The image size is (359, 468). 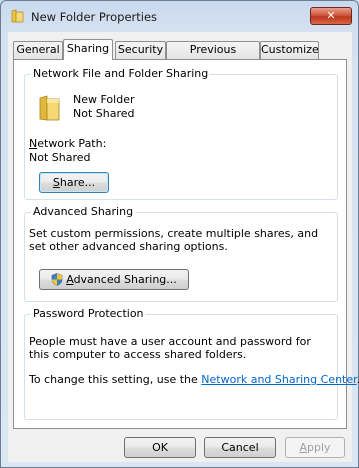 What do you see at coordinates (121, 73) in the screenshot?
I see `group-title: Network File and Folder Sharing` at bounding box center [121, 73].